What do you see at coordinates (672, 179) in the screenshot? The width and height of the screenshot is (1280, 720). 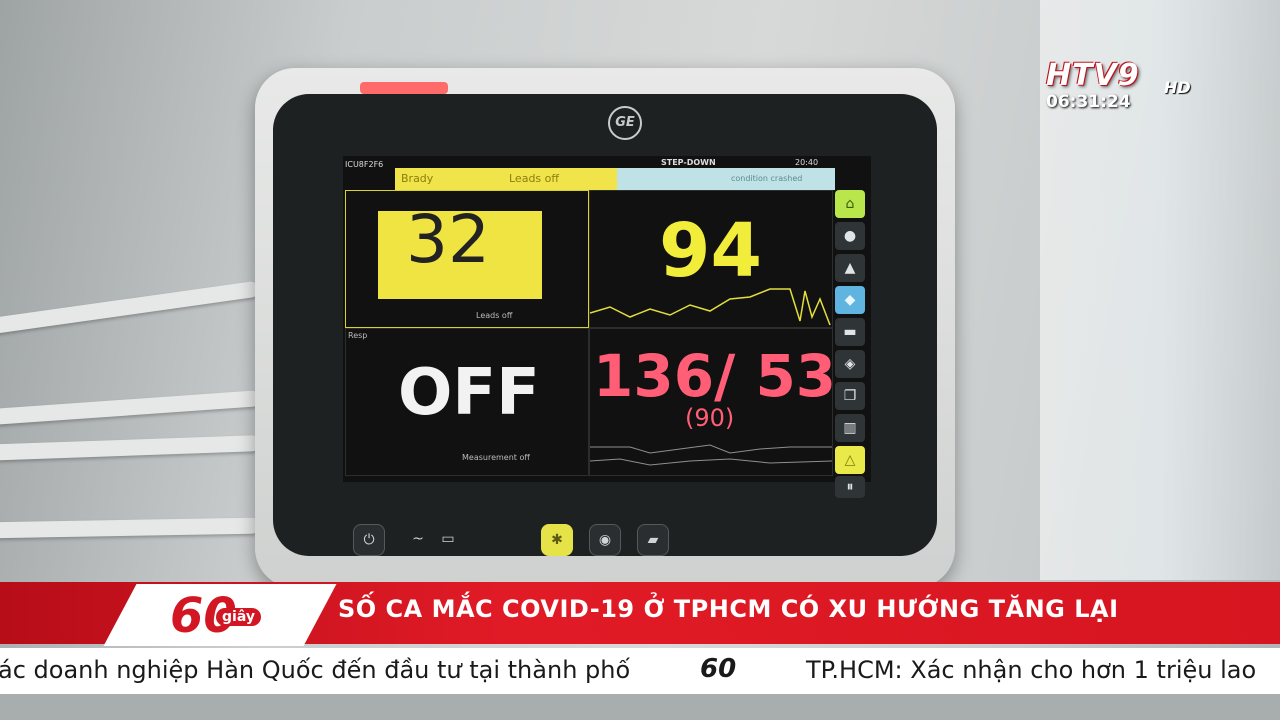 I see `alarm-message` at bounding box center [672, 179].